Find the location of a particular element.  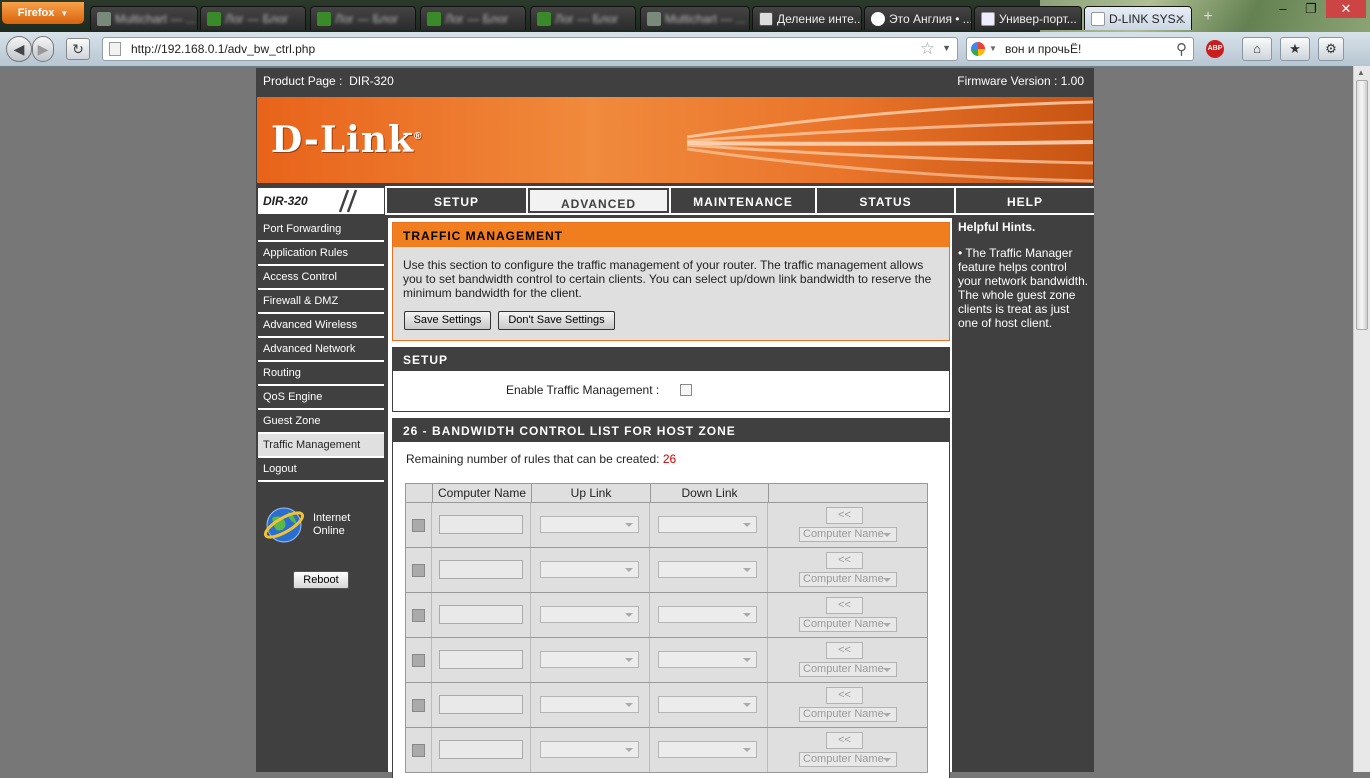

sidebar-item-advanced-wireless: Advanced Wireless is located at coordinates (321, 326).